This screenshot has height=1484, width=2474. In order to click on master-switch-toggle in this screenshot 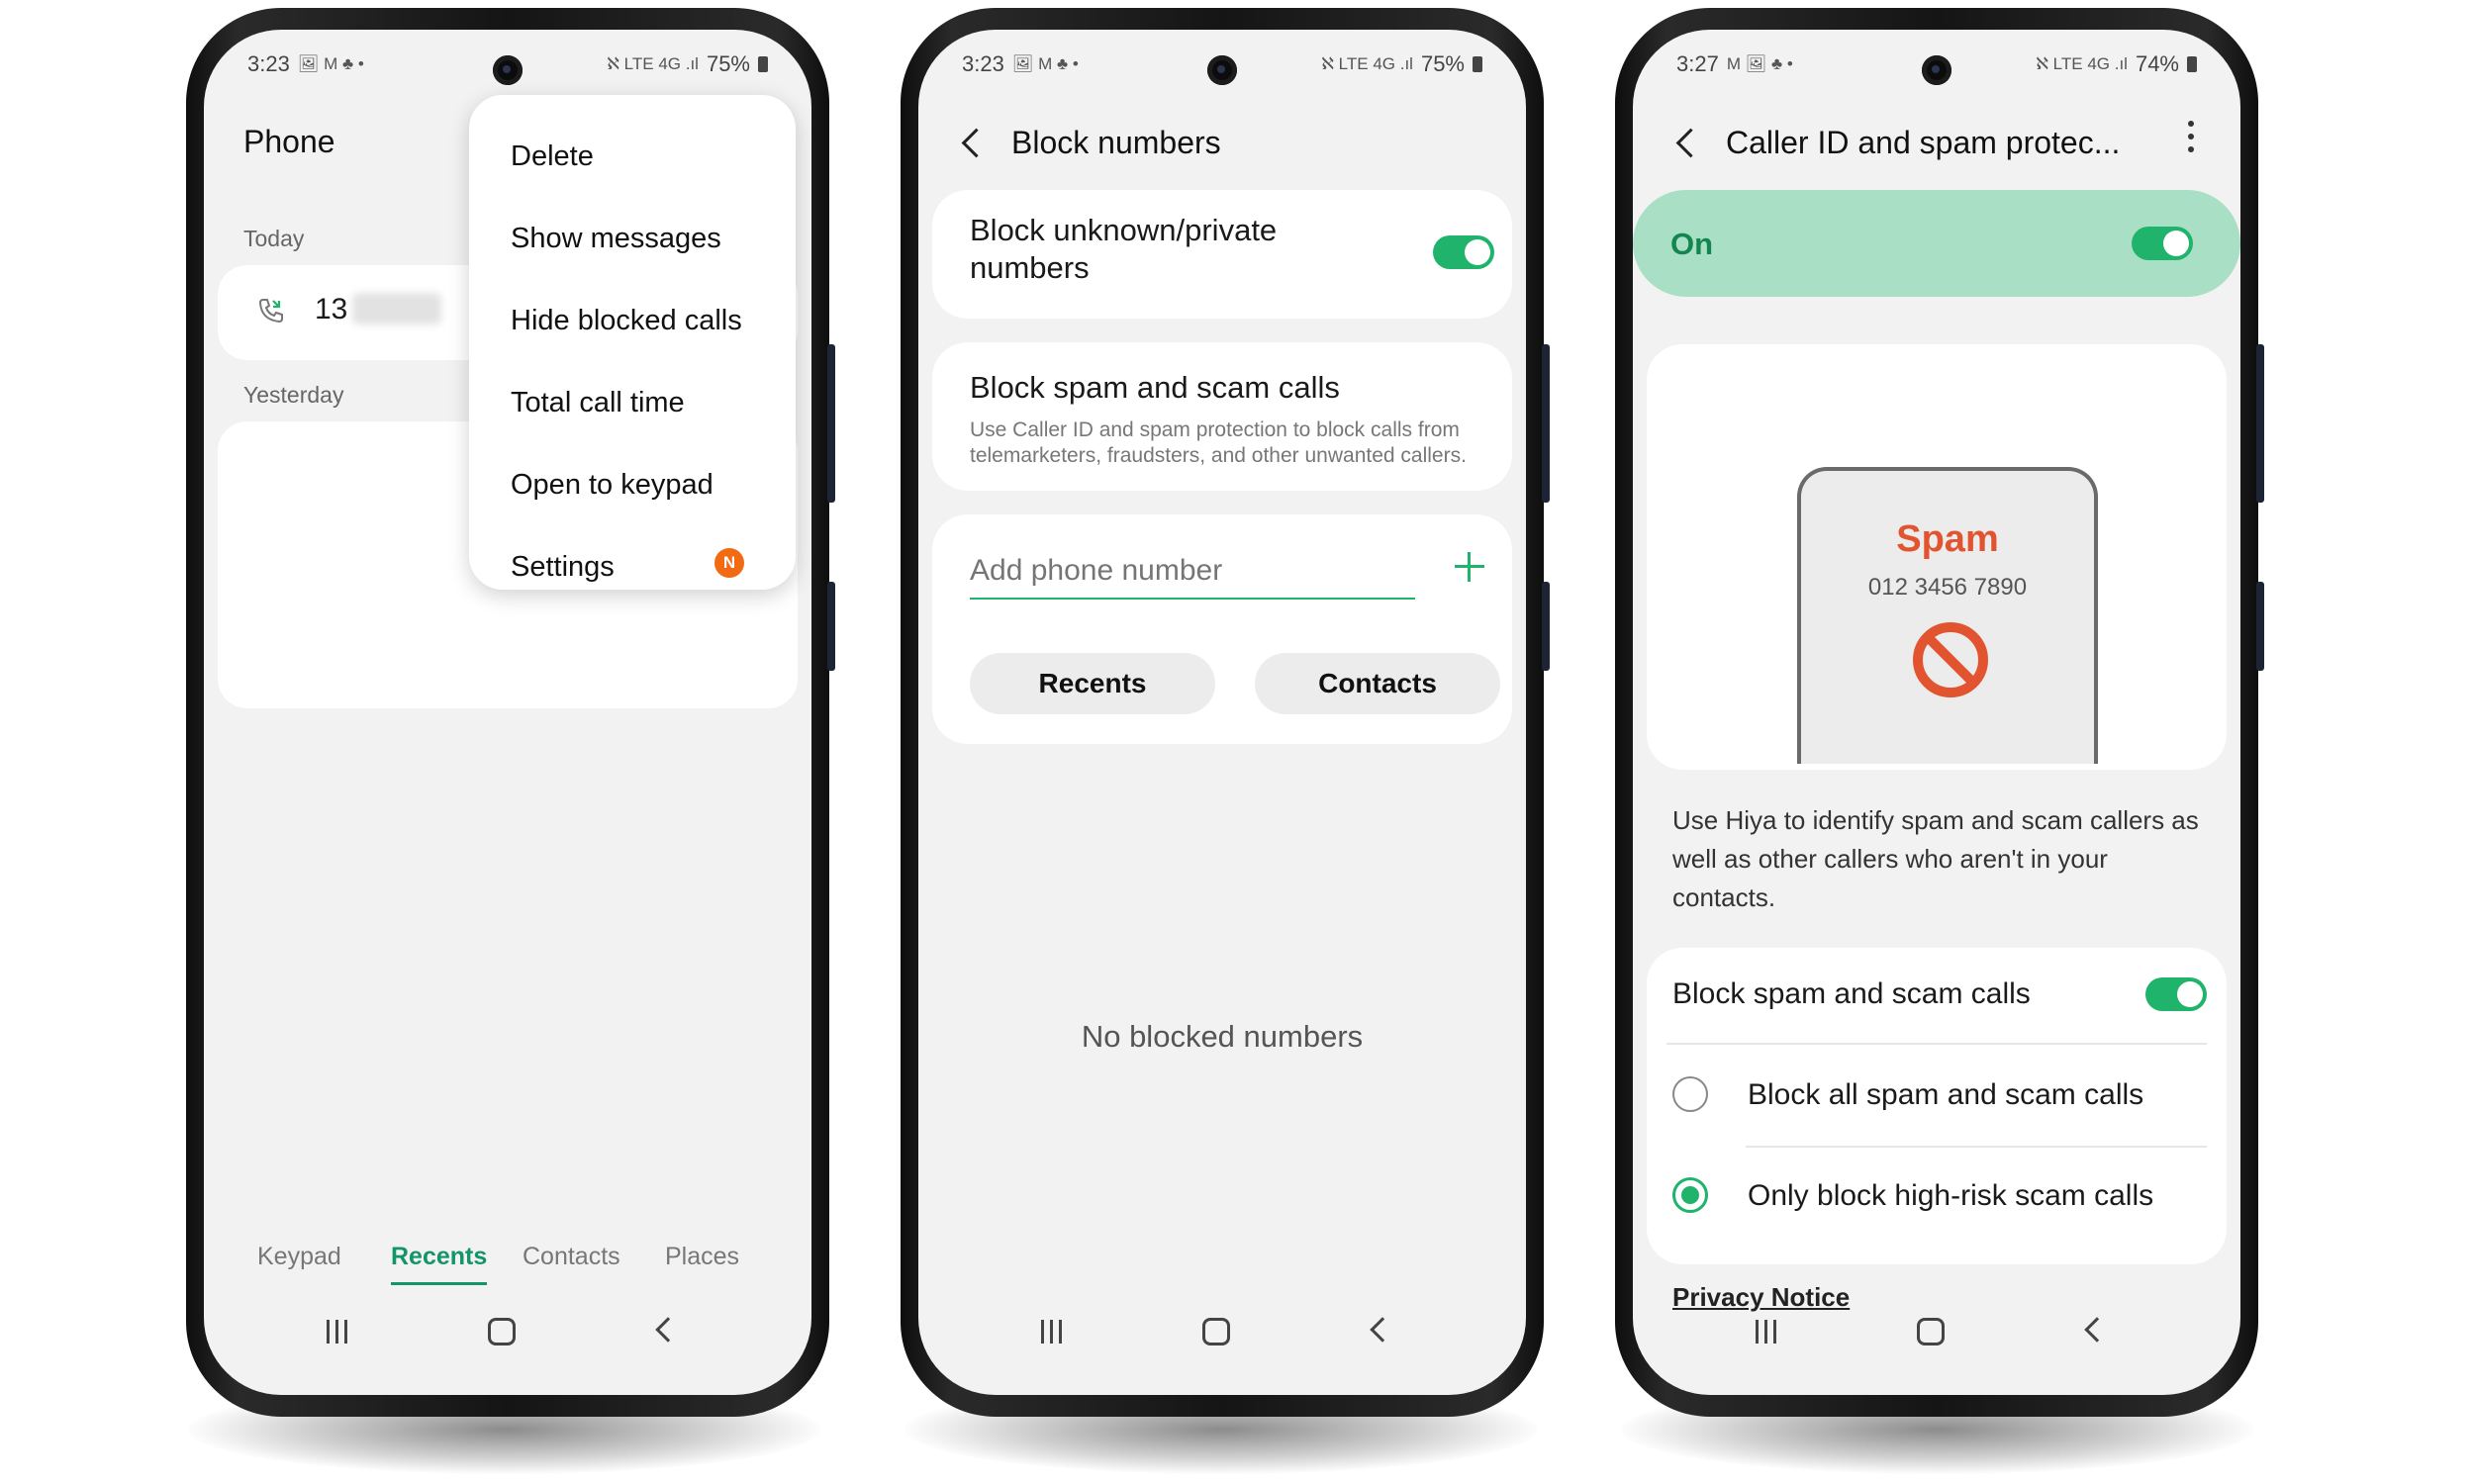, I will do `click(2163, 243)`.